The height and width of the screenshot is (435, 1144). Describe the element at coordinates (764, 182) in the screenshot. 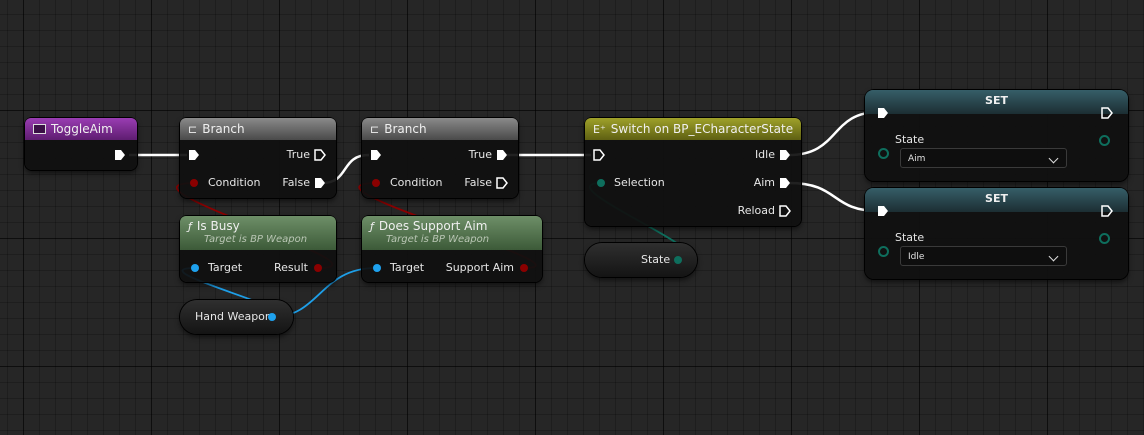

I see `aim-output-label: Aim` at that location.